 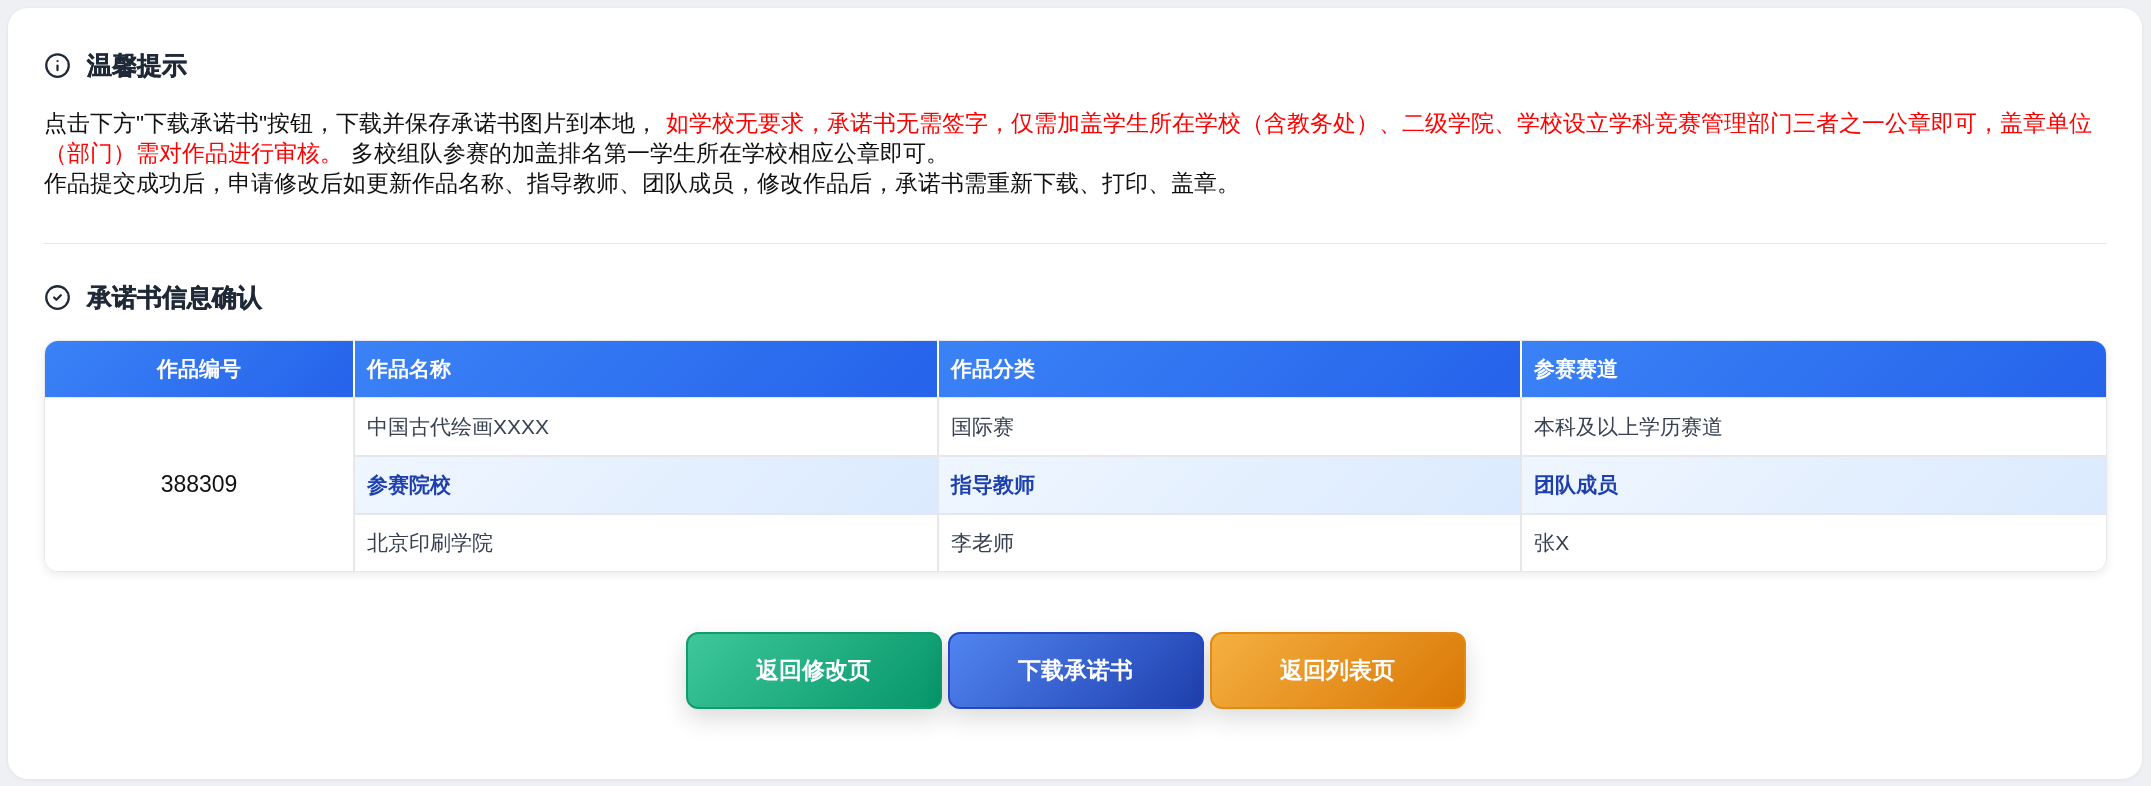 I want to click on column-header: 作品名称, so click(x=647, y=369).